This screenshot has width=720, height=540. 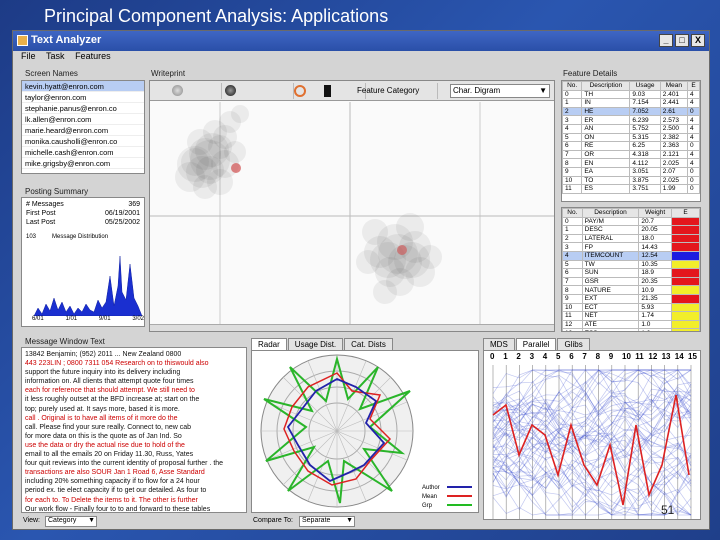 What do you see at coordinates (93, 56) in the screenshot?
I see `menu-features: Features` at bounding box center [93, 56].